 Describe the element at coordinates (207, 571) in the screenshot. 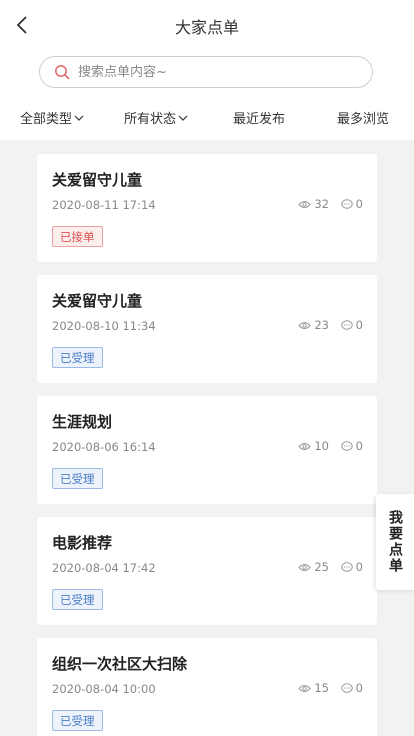

I see `list-item: 电影推荐 2020-08-04 17:42 25 0 已受理` at that location.